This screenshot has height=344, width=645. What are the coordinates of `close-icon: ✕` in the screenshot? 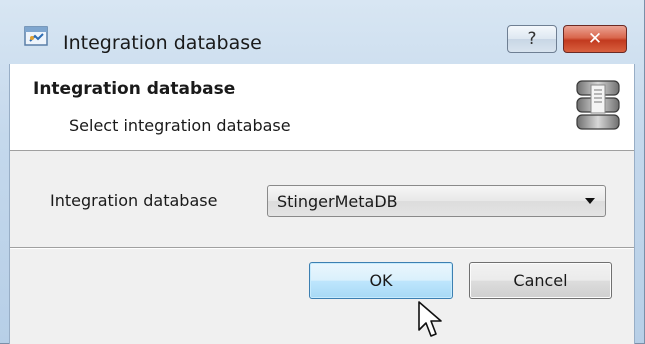 It's located at (595, 39).